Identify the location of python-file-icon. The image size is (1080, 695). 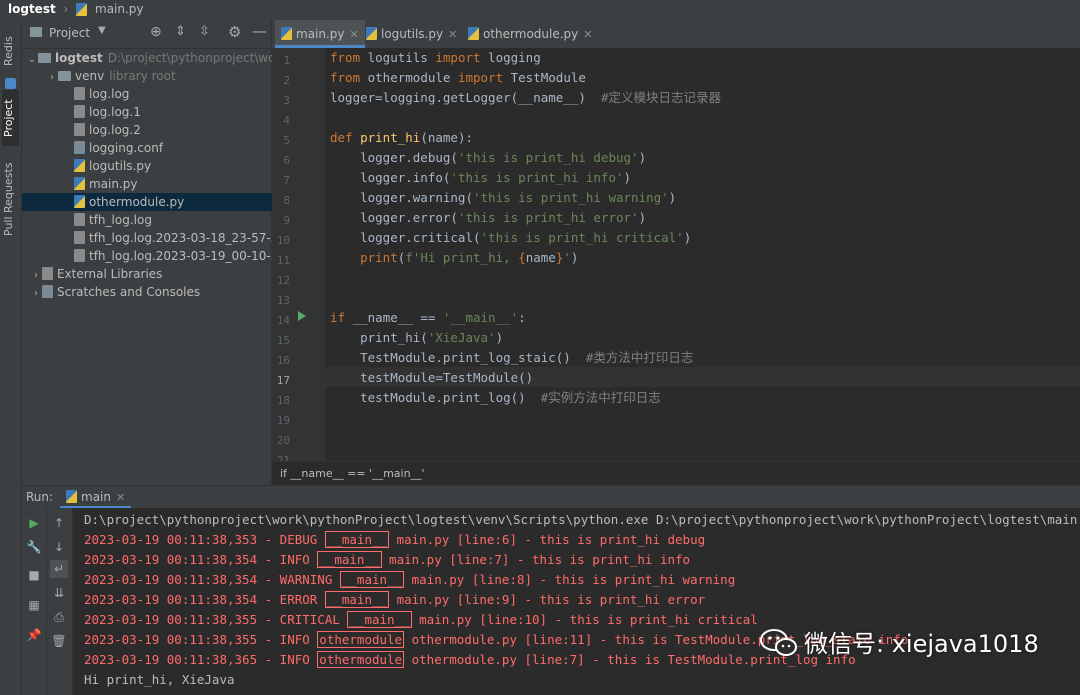
(79, 165).